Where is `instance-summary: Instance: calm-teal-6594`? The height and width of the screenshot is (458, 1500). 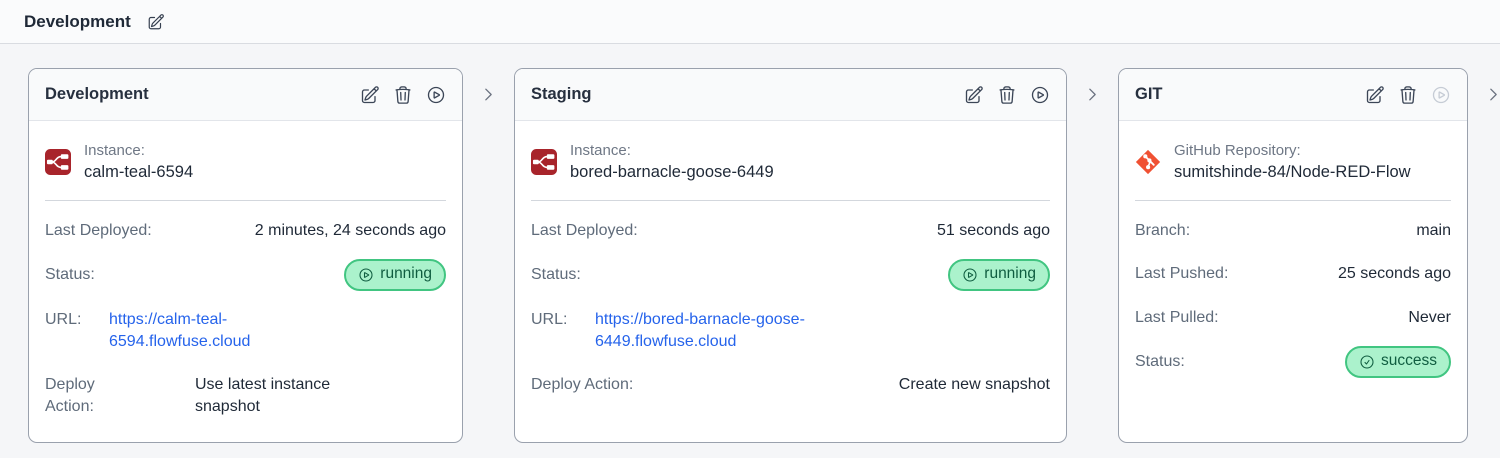 instance-summary: Instance: calm-teal-6594 is located at coordinates (245, 169).